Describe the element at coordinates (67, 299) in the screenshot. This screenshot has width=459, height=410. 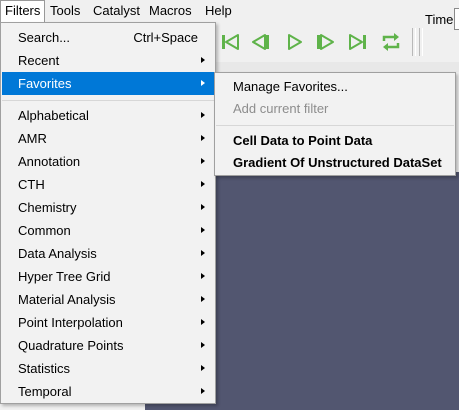
I see `menu-item-label: Material Analysis` at that location.